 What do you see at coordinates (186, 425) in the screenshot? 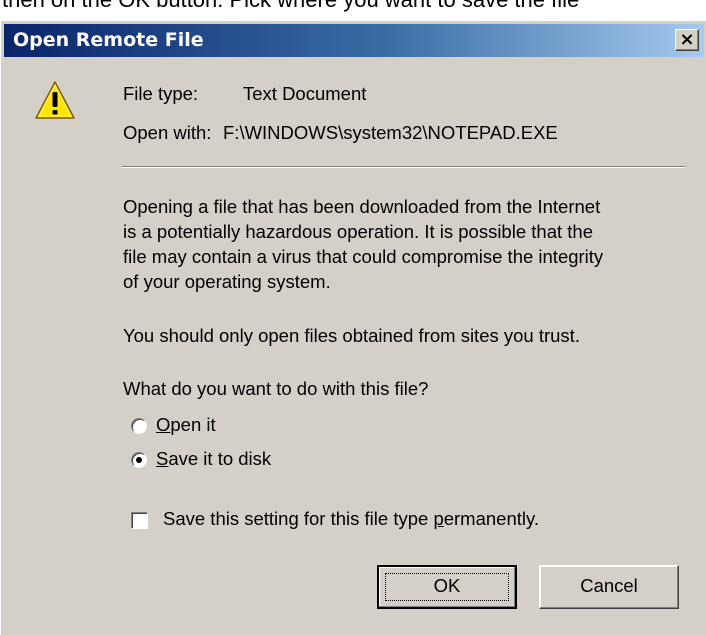
I see `open-it-label: Open it` at bounding box center [186, 425].